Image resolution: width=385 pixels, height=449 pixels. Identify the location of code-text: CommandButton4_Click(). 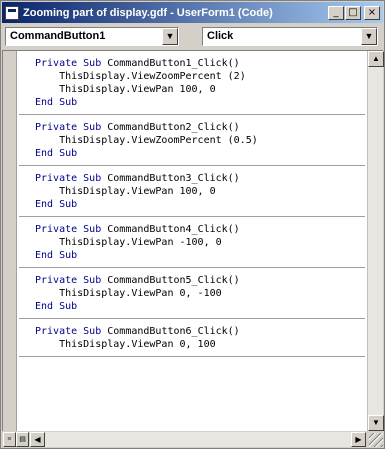
(170, 229).